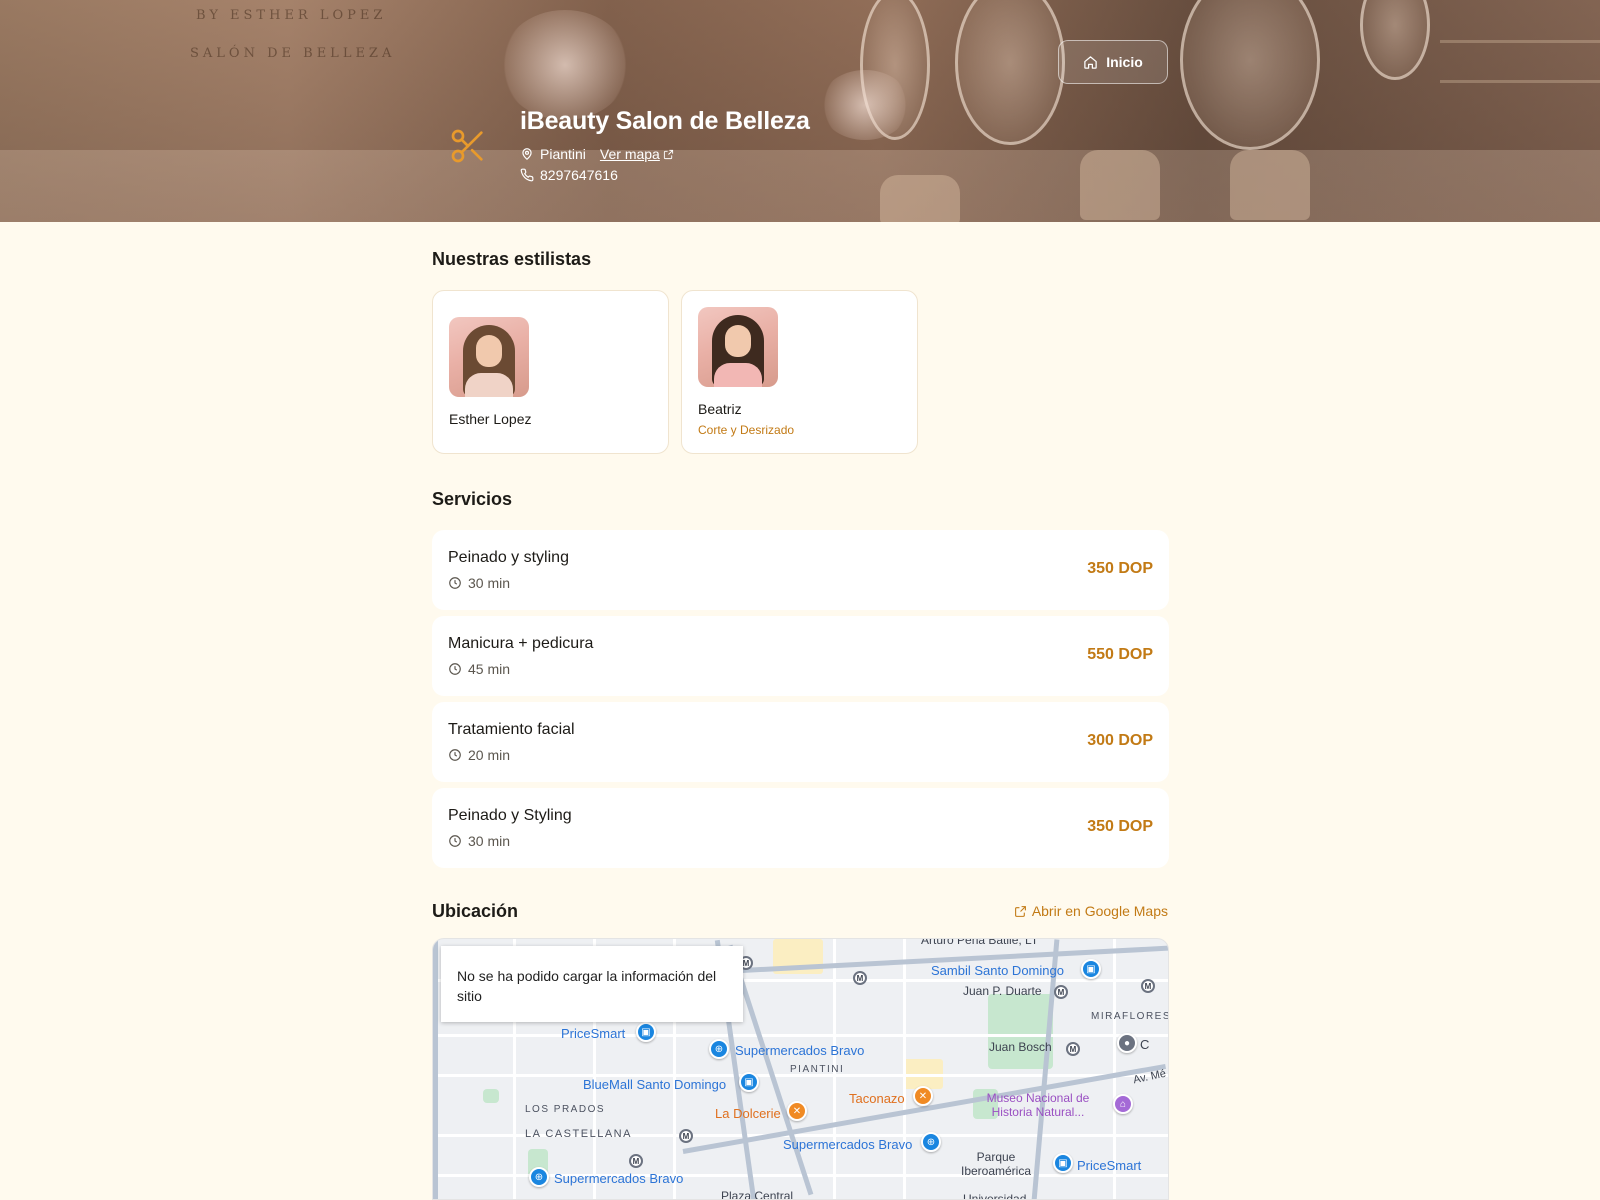  What do you see at coordinates (597, 154) in the screenshot?
I see `salon-location-row: Piantini Ver mapa` at bounding box center [597, 154].